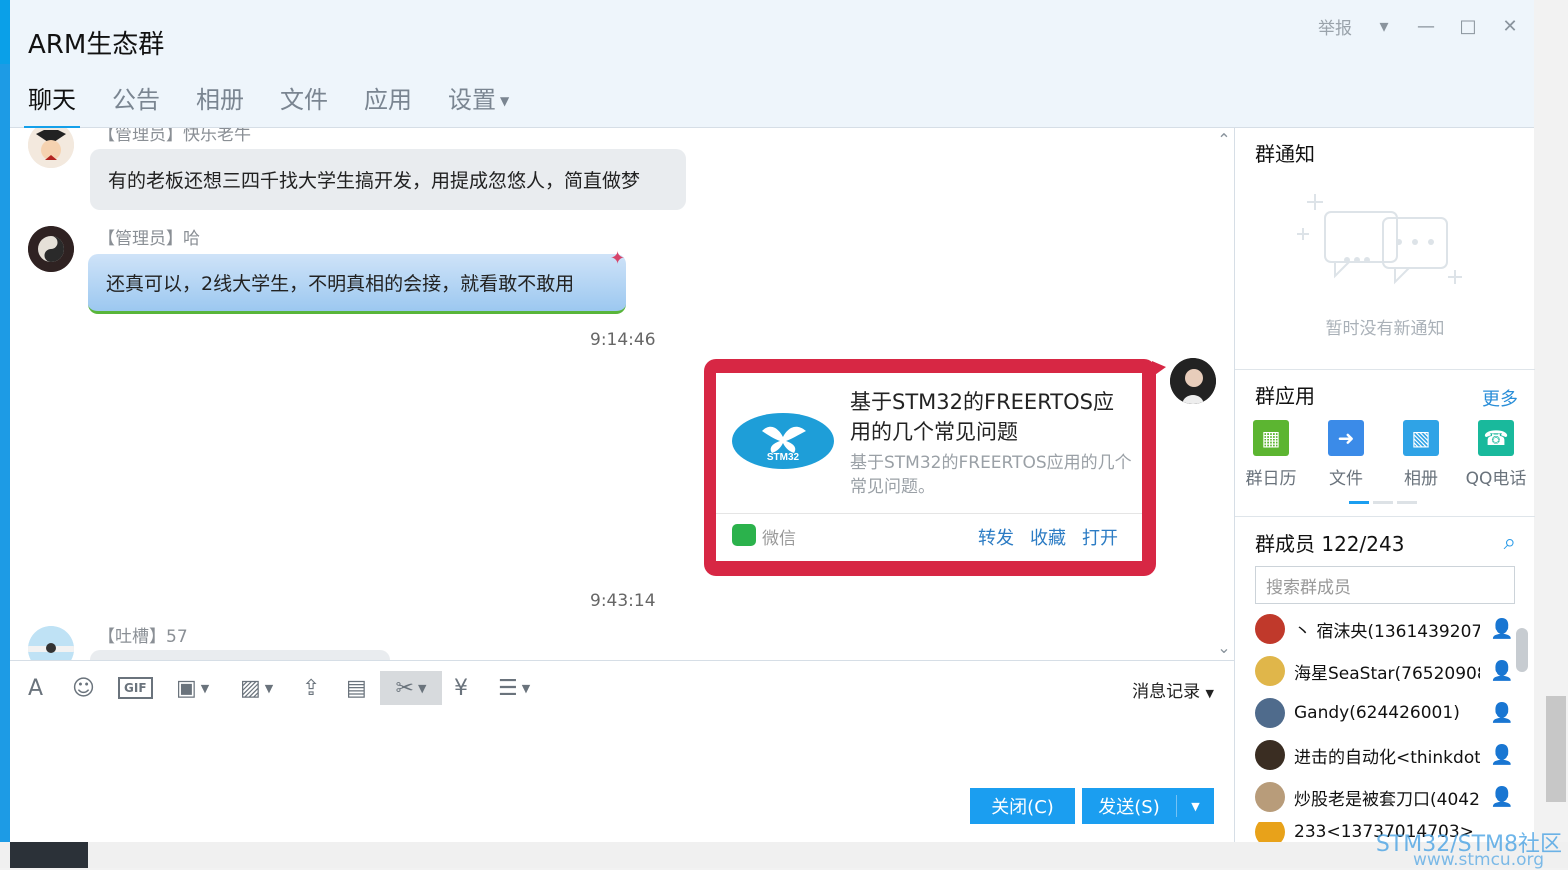 This screenshot has width=1568, height=870. I want to click on member-row: 海星SeaStar(765209088) 👤, so click(1385, 671).